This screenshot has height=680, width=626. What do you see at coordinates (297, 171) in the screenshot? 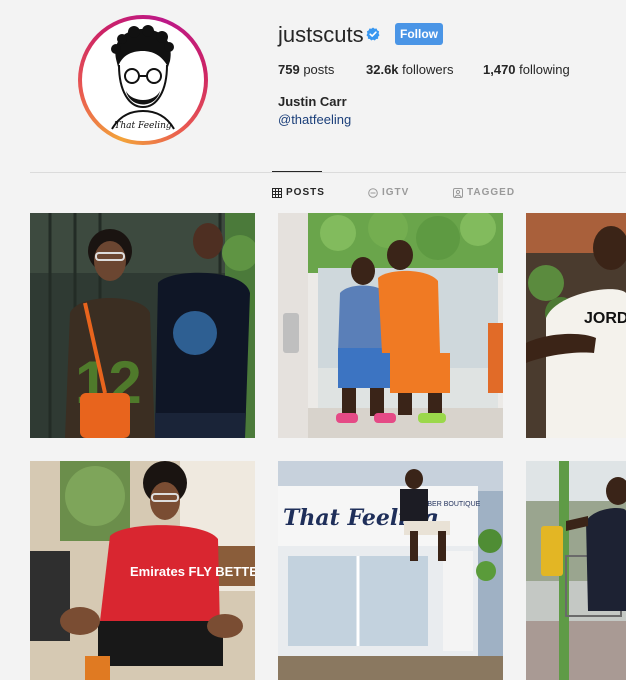
I see `active-tab-indicator` at bounding box center [297, 171].